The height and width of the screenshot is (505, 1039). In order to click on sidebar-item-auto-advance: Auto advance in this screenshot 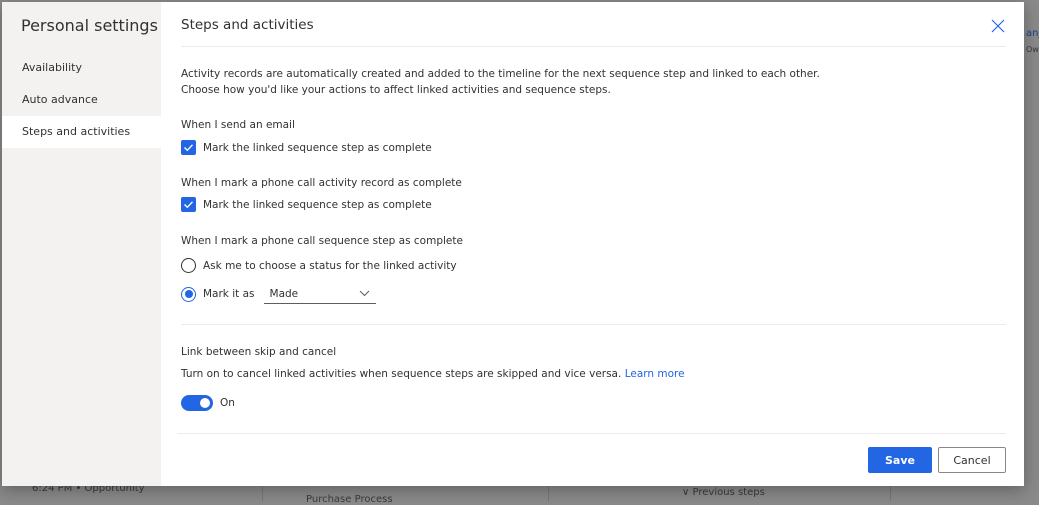, I will do `click(81, 100)`.